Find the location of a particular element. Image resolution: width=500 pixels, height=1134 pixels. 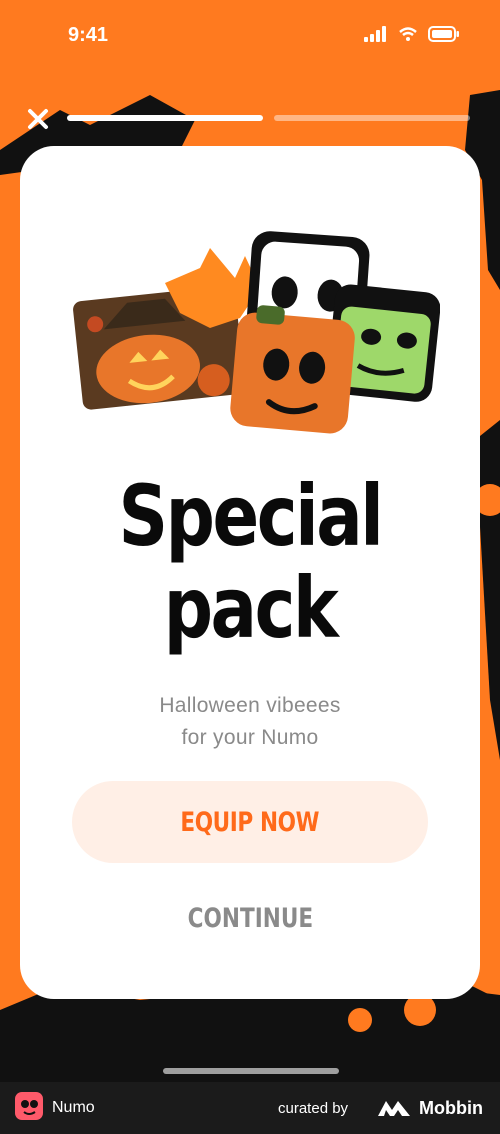

title-line-1: Special is located at coordinates (251, 516).